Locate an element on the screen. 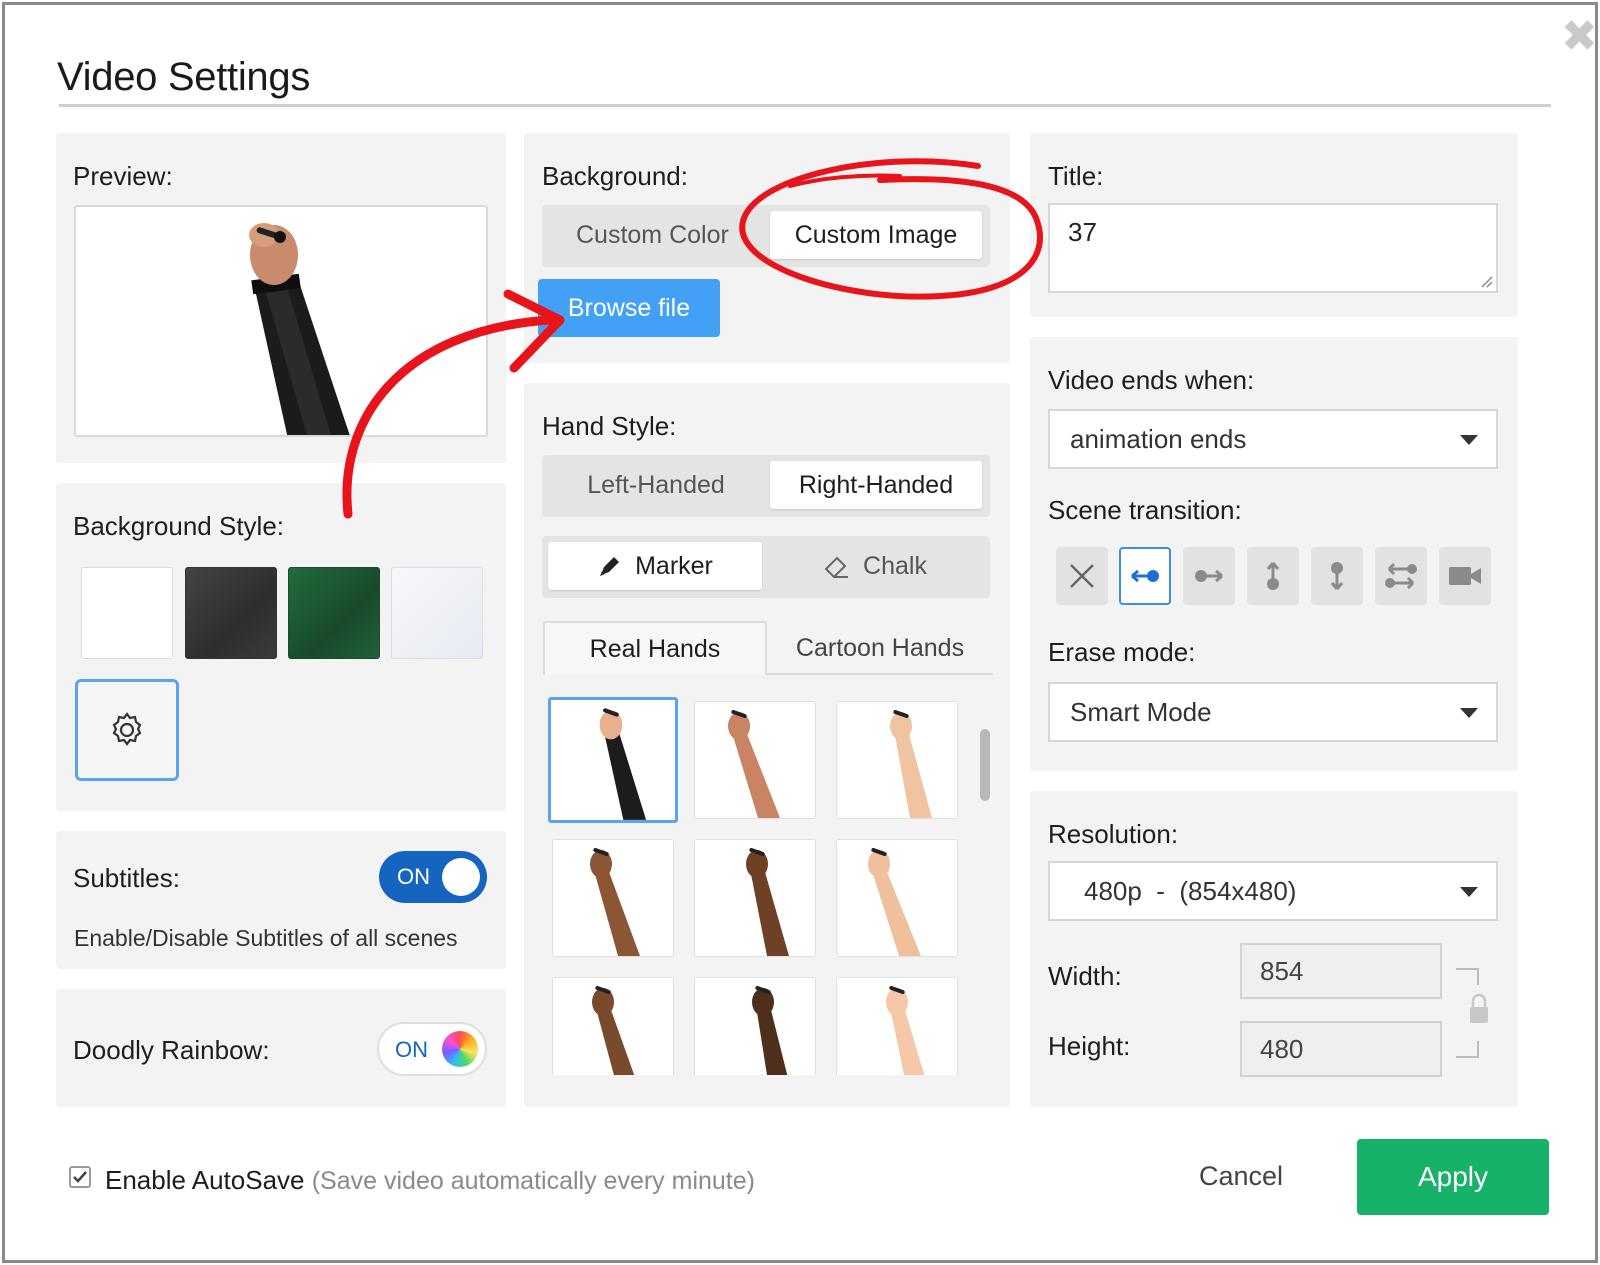 The width and height of the screenshot is (1600, 1265). swap-icon is located at coordinates (1401, 576).